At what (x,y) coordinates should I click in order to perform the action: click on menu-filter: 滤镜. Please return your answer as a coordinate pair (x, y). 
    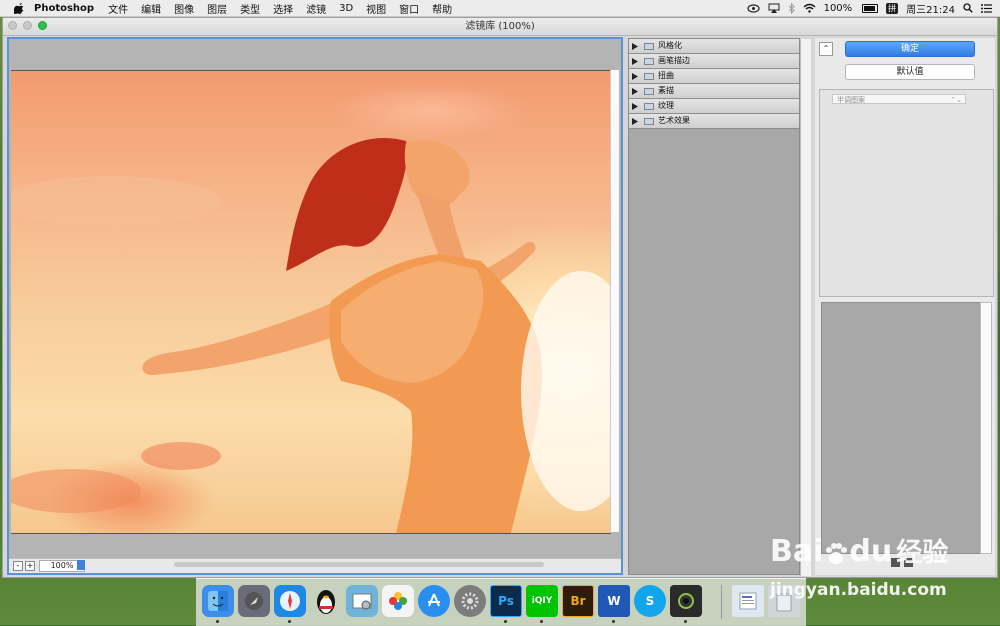
    Looking at the image, I should click on (316, 8).